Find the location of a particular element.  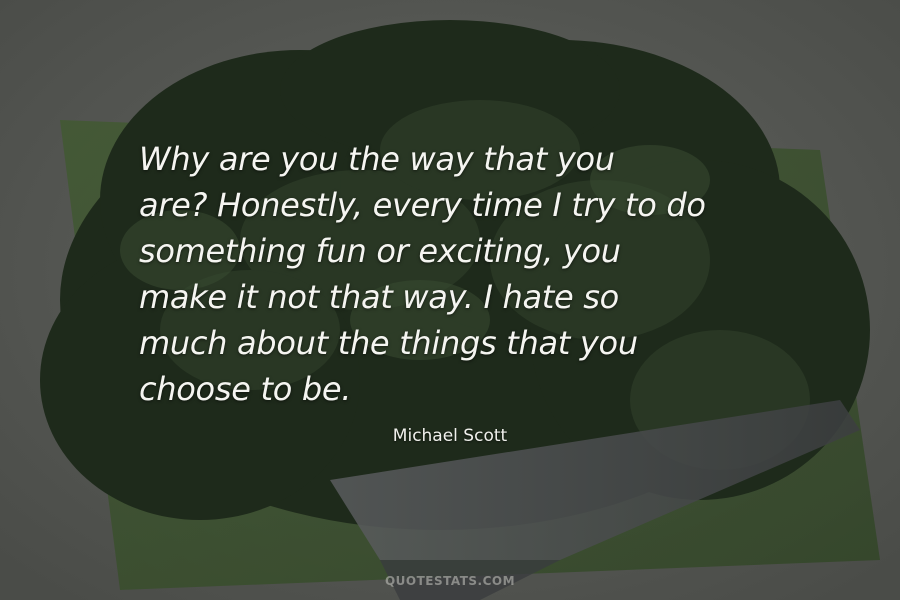

quote-line: choose to be. is located at coordinates (245, 389).